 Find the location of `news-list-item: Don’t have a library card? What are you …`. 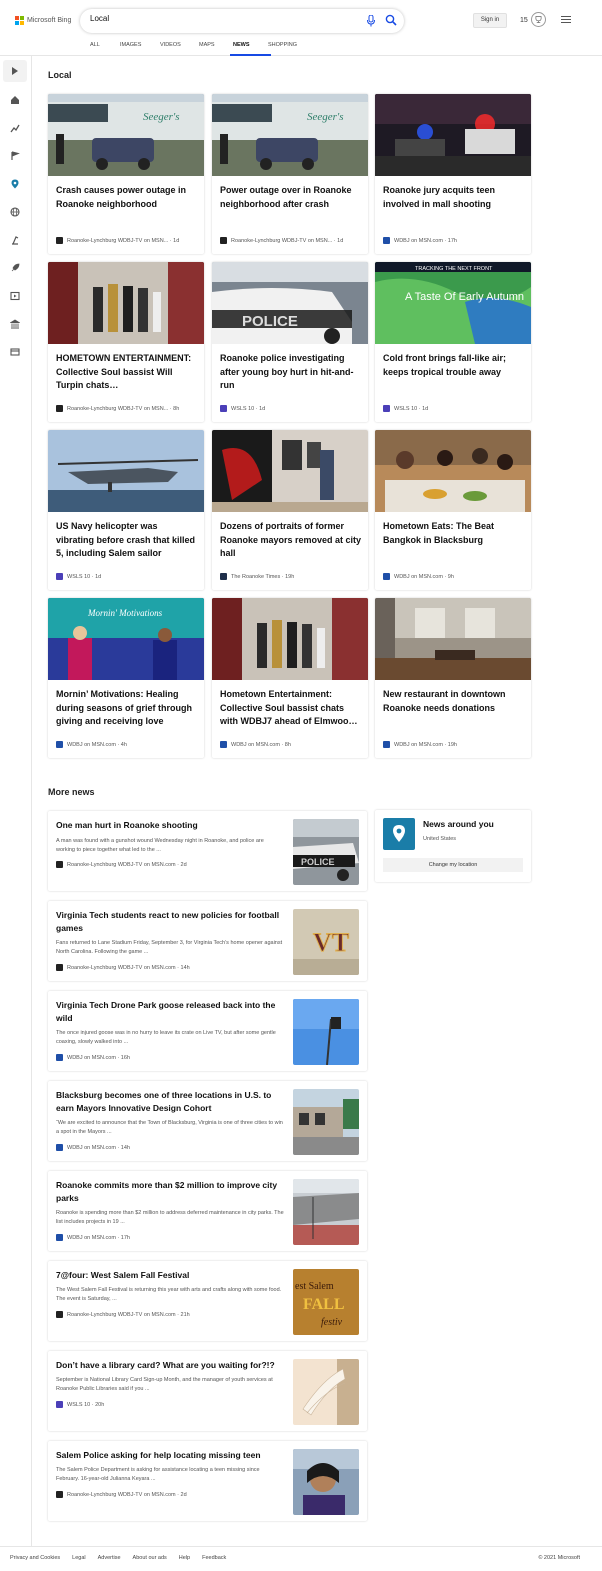

news-list-item: Don’t have a library card? What are you … is located at coordinates (207, 1391).